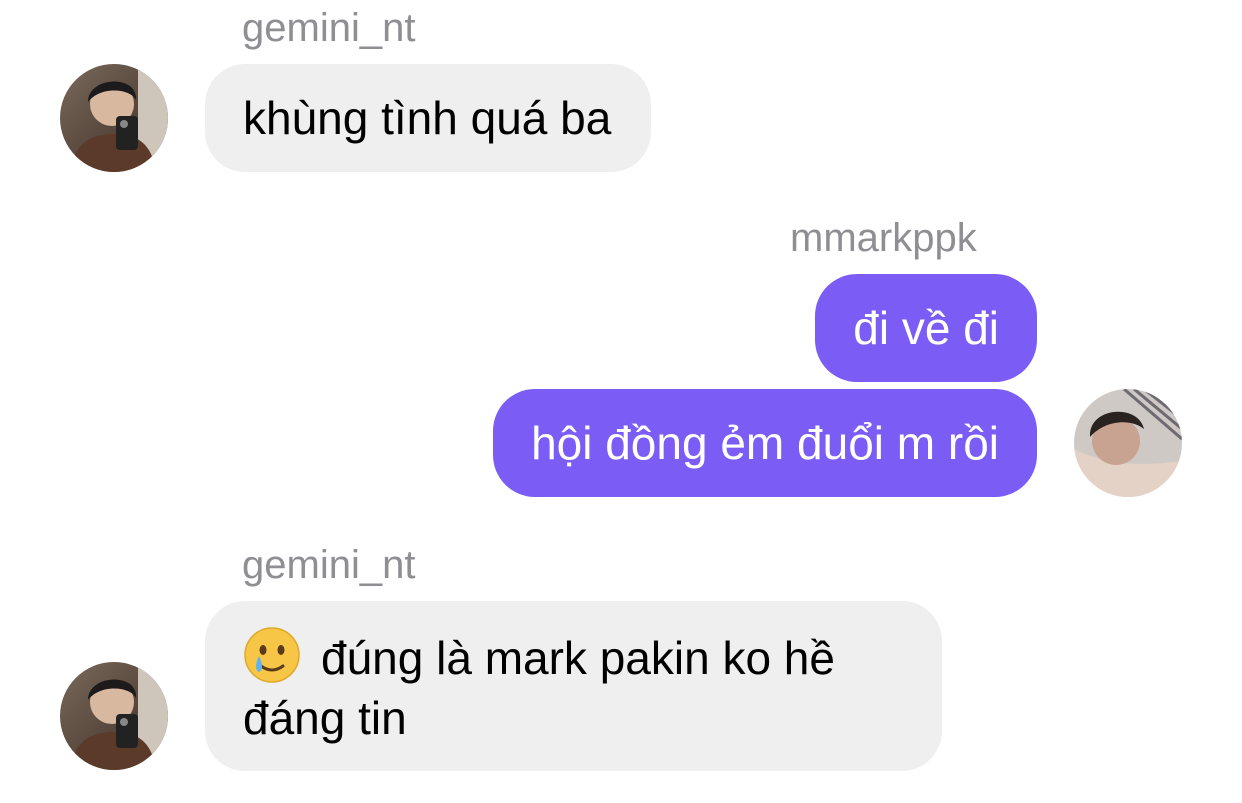 This screenshot has height=803, width=1242. I want to click on message-text: khùng tình quá ba, so click(427, 118).